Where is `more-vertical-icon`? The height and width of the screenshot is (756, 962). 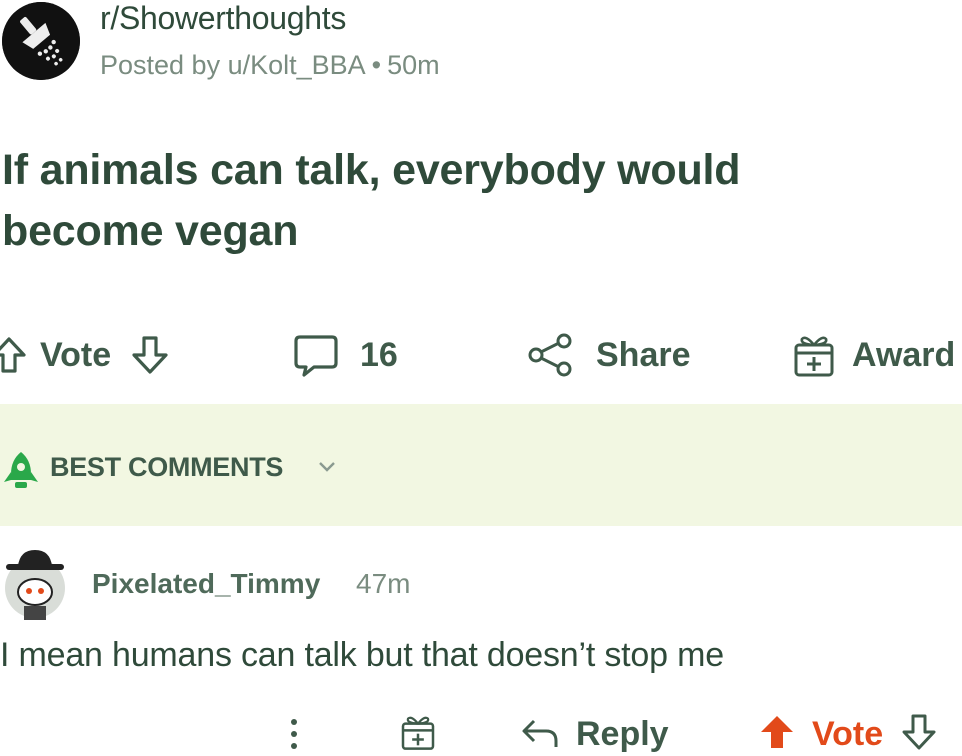 more-vertical-icon is located at coordinates (294, 734).